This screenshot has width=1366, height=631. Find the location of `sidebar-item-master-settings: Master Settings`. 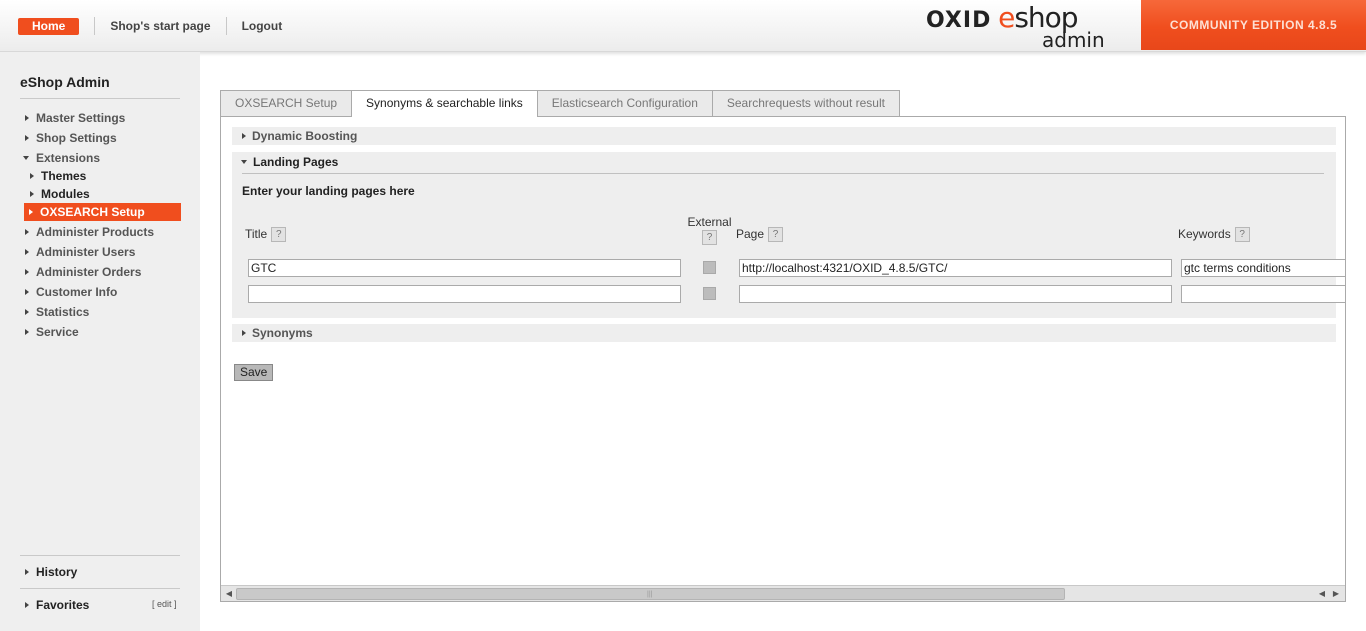

sidebar-item-master-settings: Master Settings is located at coordinates (74, 118).